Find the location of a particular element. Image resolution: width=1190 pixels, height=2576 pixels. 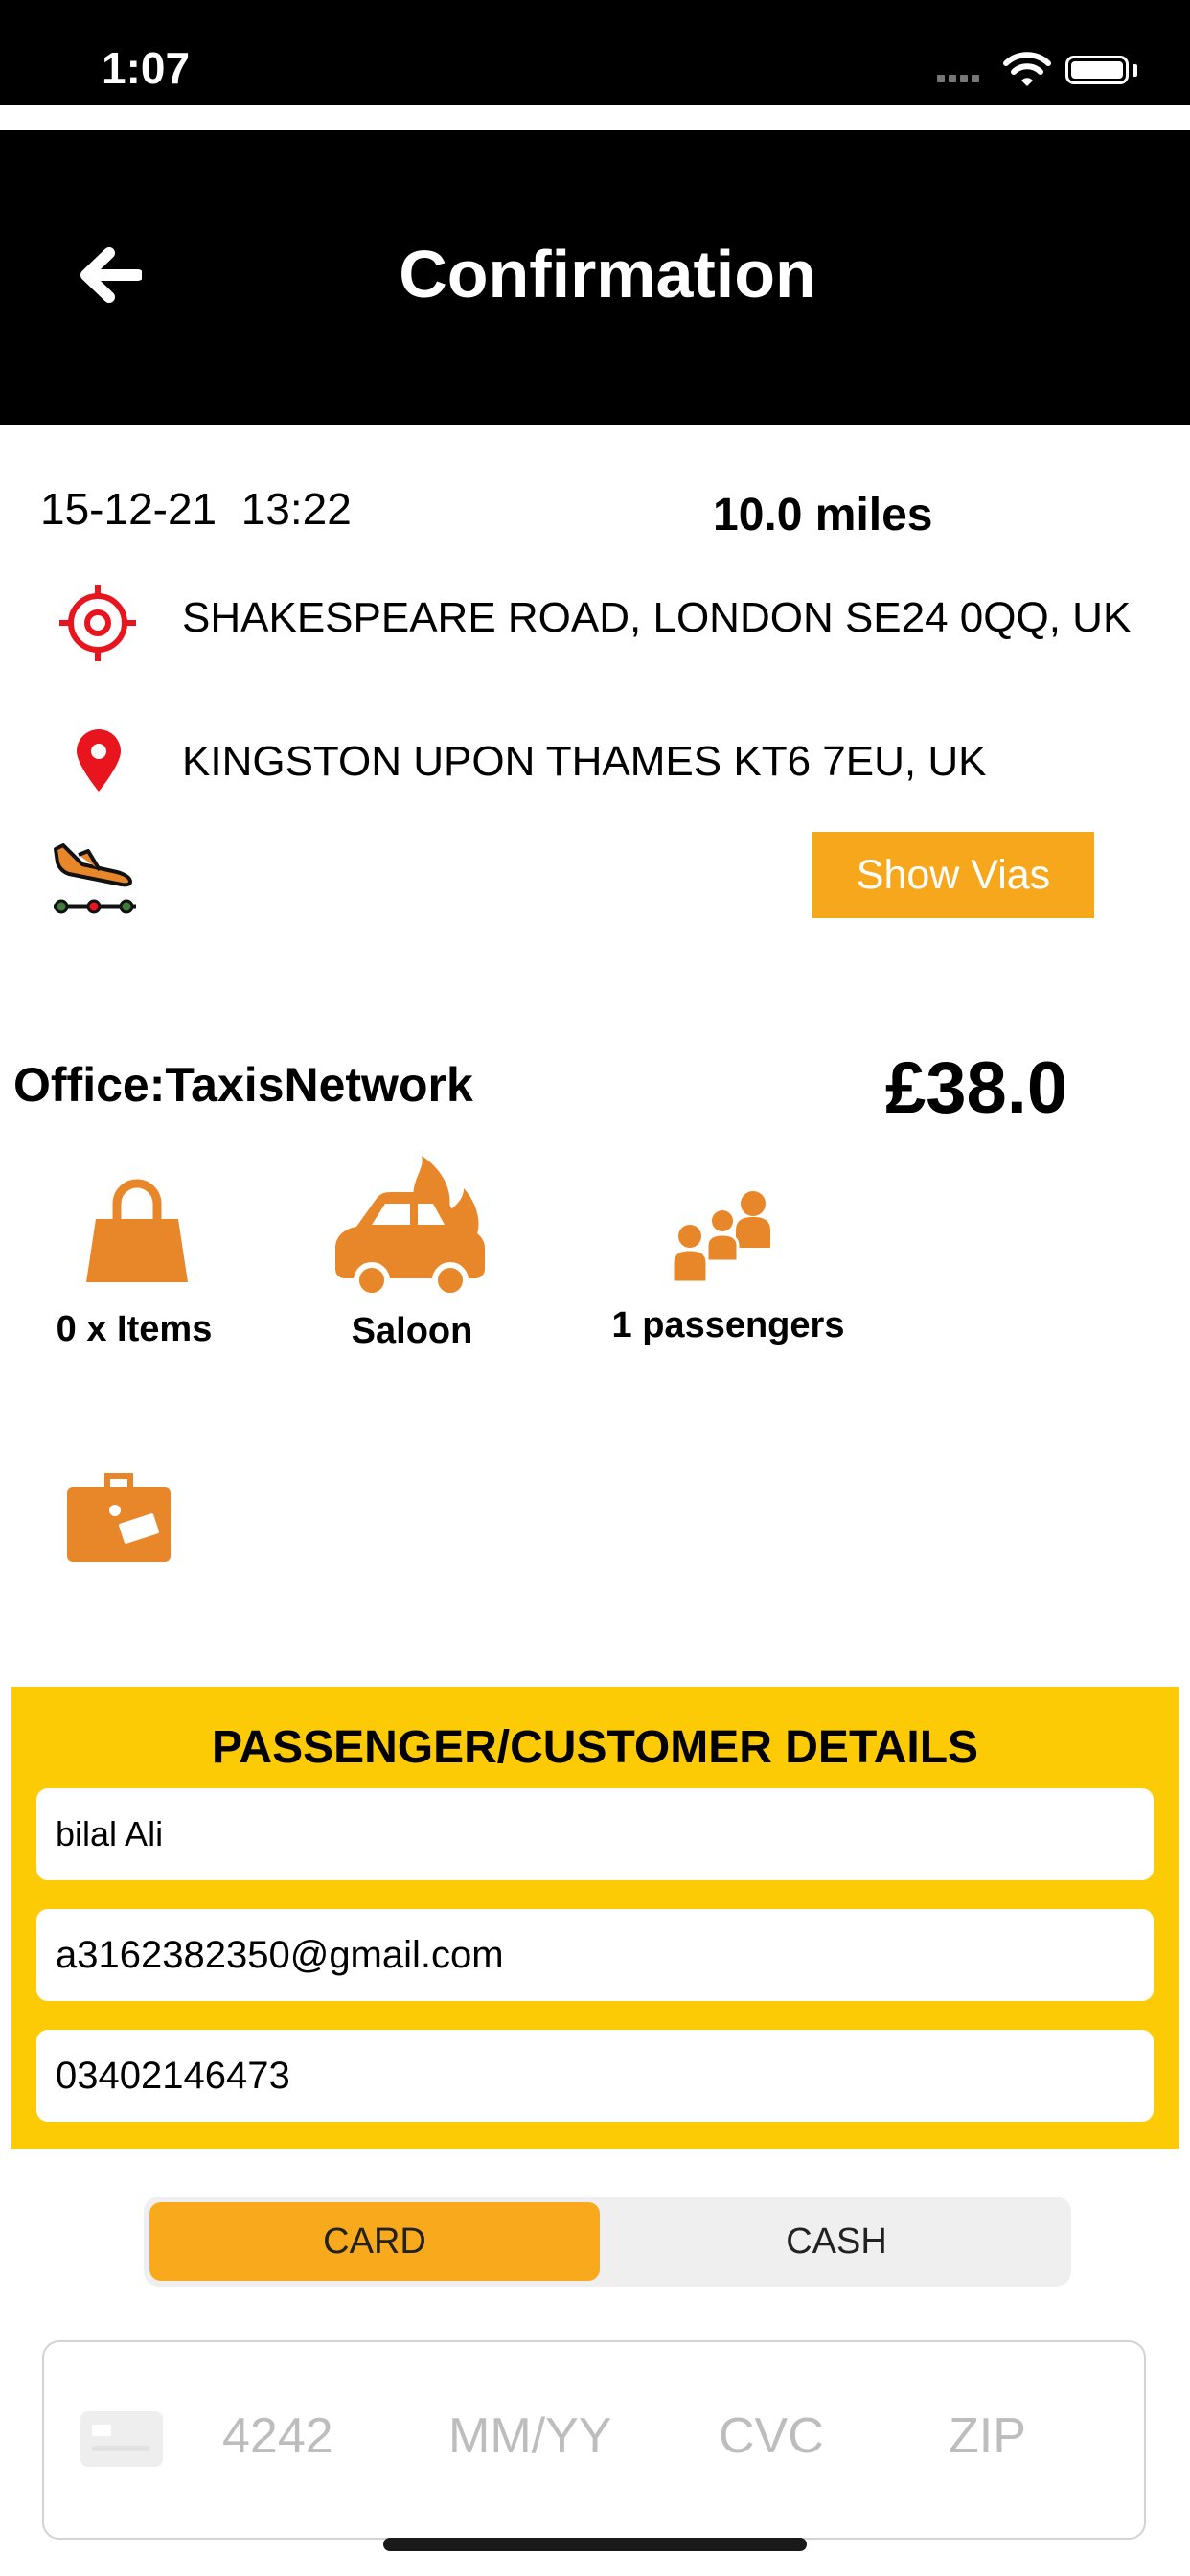

email-field: a3162382350@gmail.com is located at coordinates (595, 1955).